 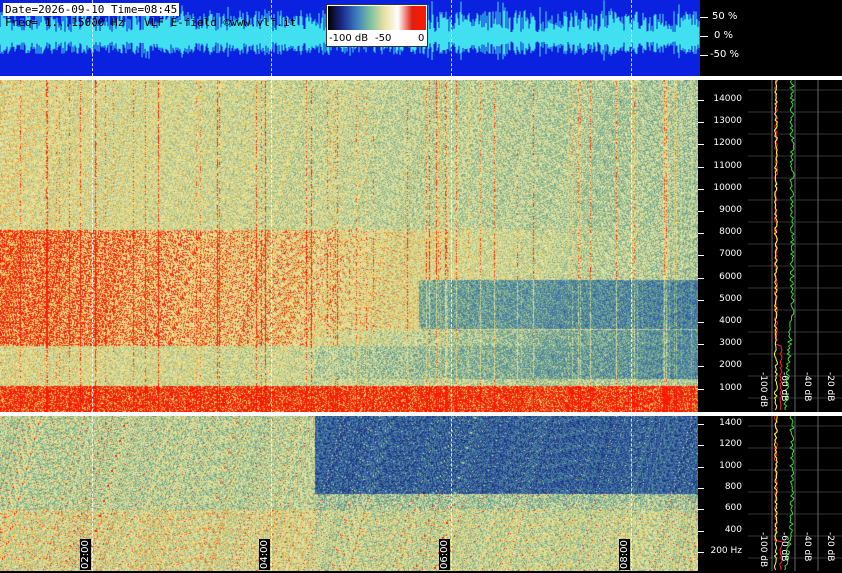 What do you see at coordinates (730, 232) in the screenshot?
I see `frequency-label: 8000` at bounding box center [730, 232].